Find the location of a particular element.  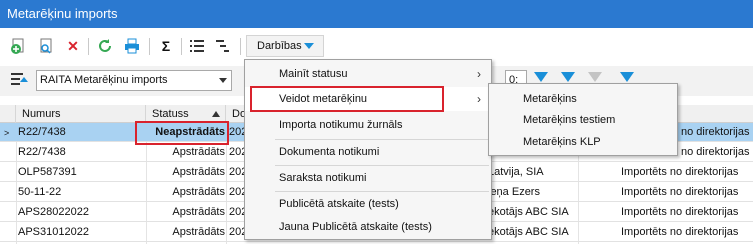

menu-item-document-events: Dokumenta notikumi is located at coordinates (368, 152).